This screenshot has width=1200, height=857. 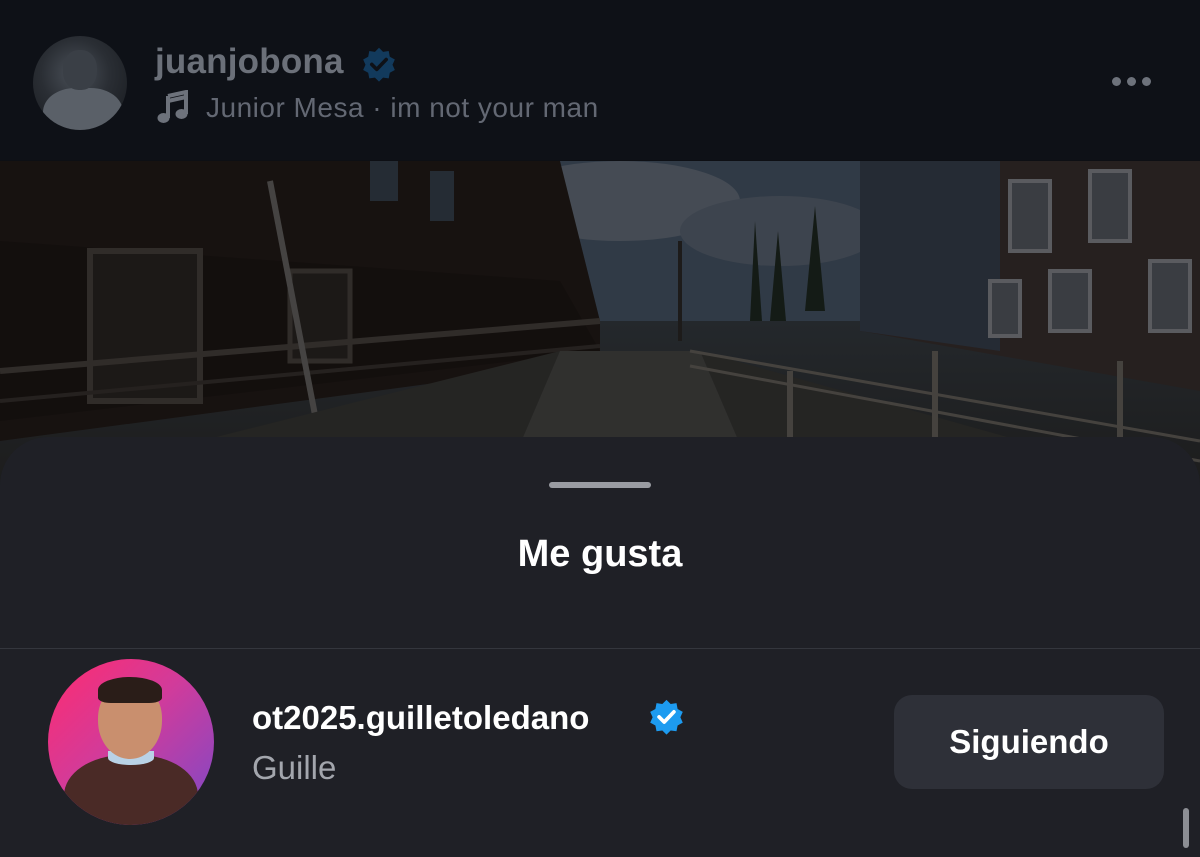 I want to click on sheet-title: Me gusta, so click(x=600, y=554).